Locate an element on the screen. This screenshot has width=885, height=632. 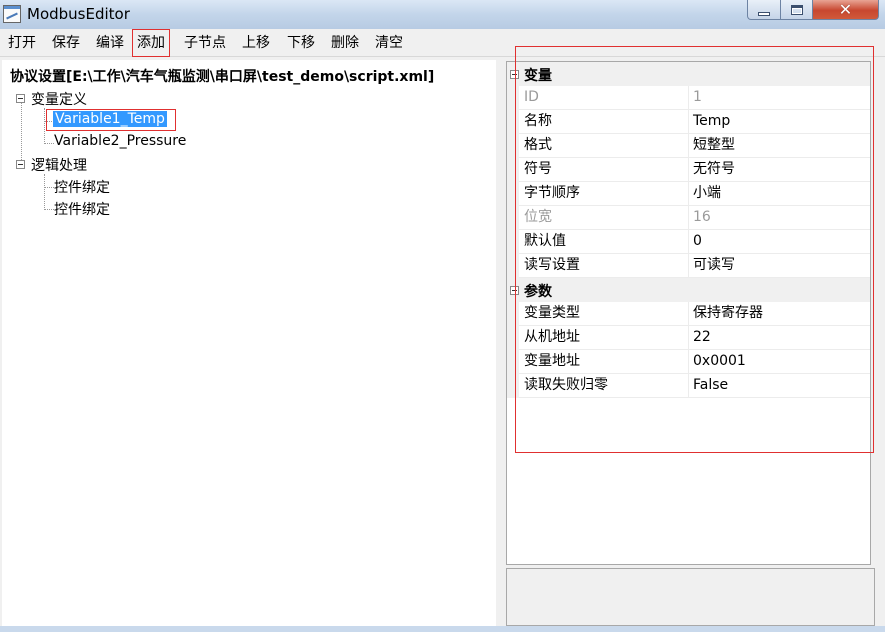
minimize-icon is located at coordinates (764, 13).